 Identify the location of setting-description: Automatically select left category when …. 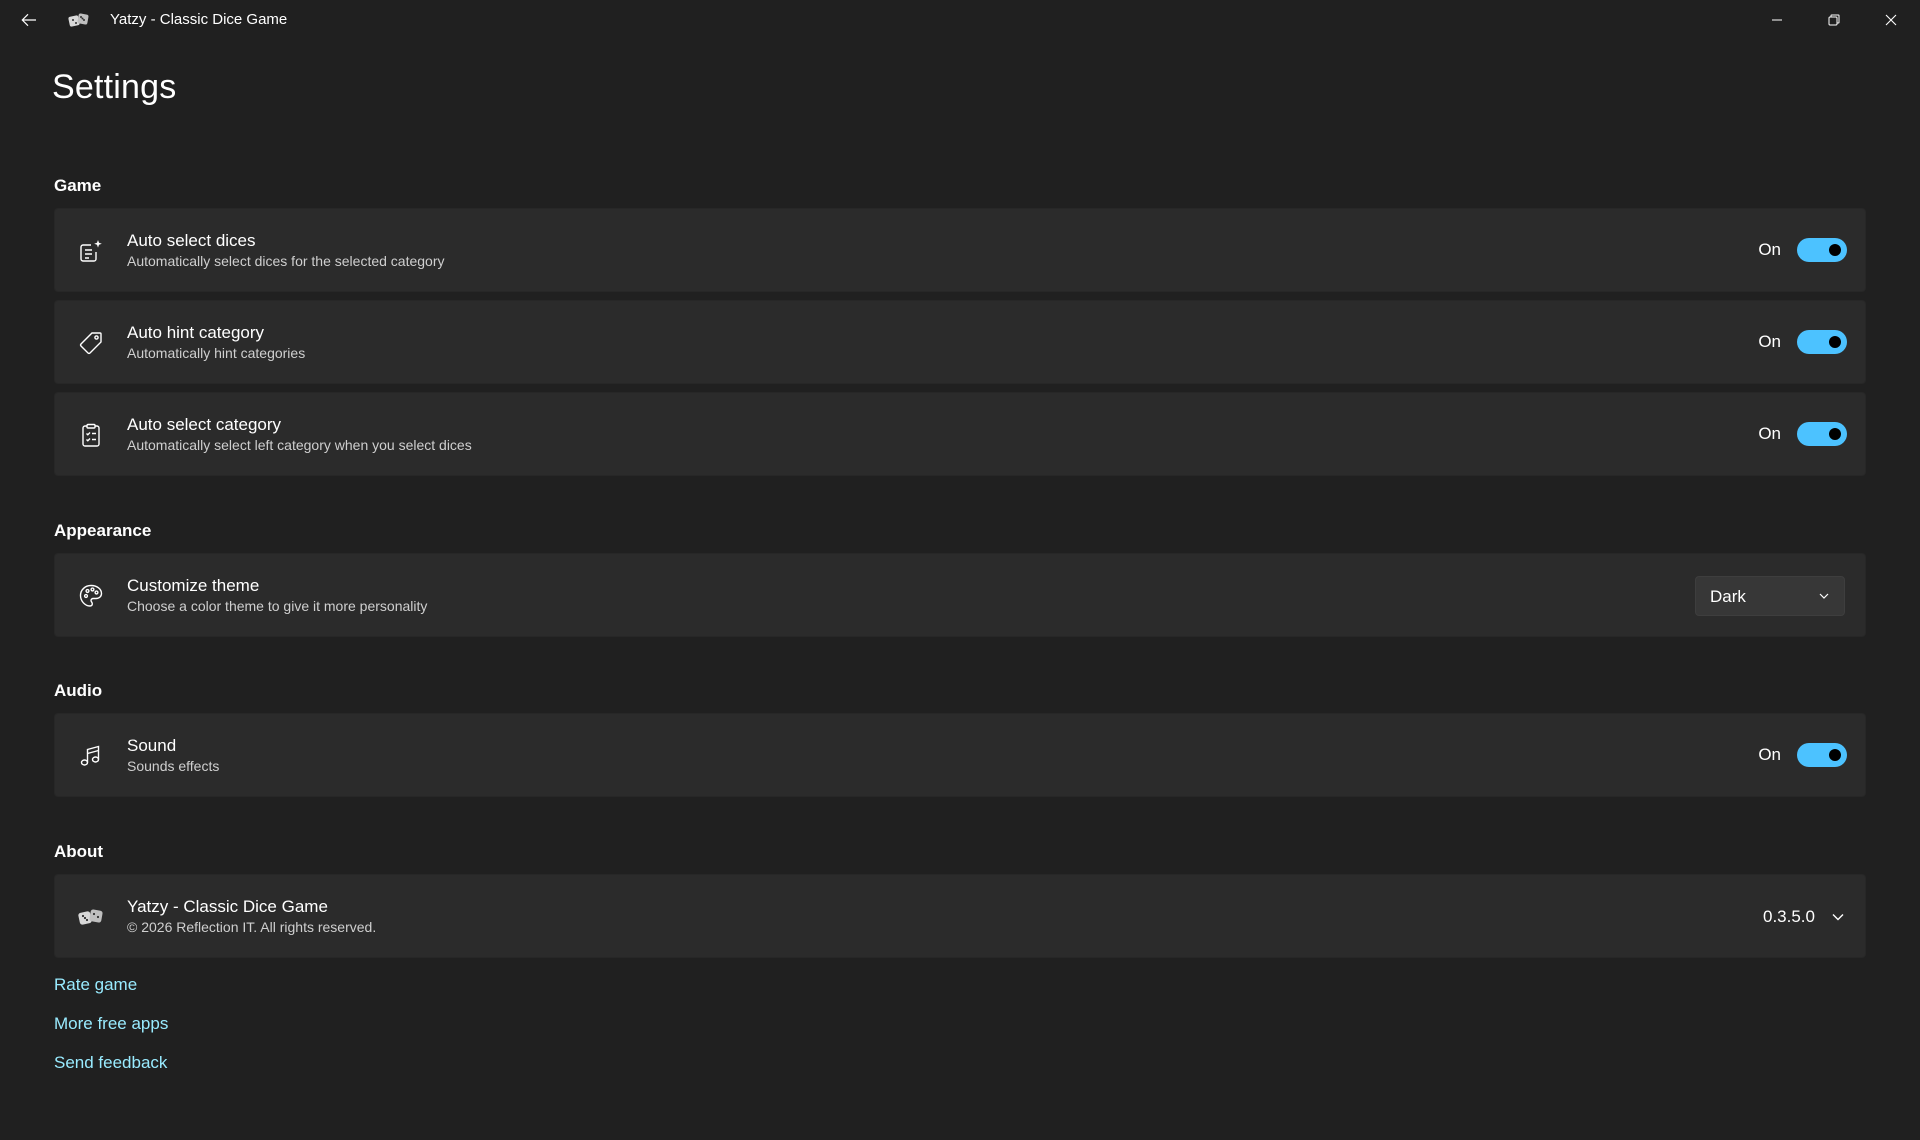
(299, 445).